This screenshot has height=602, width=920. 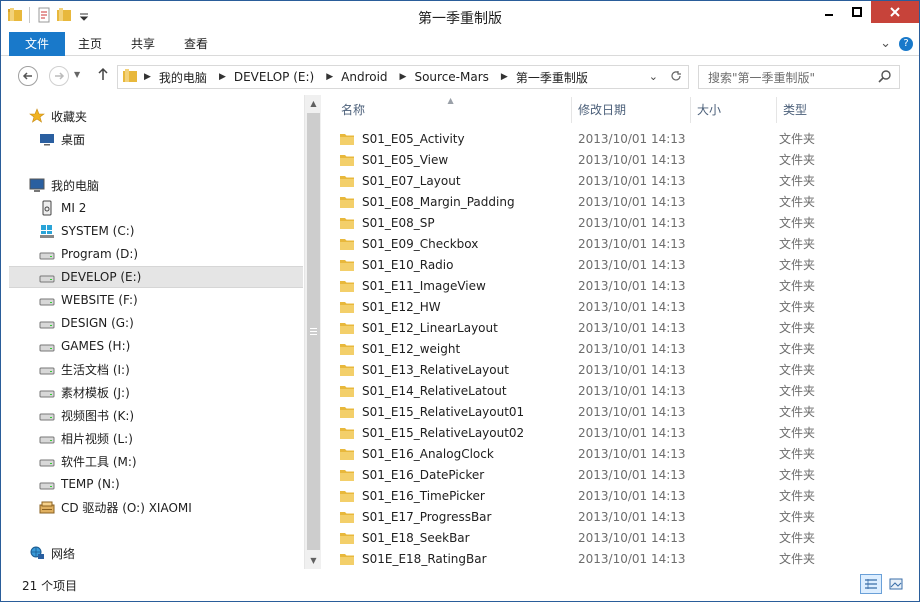 What do you see at coordinates (448, 181) in the screenshot?
I see `file-name-cell: S01_E07_Layout` at bounding box center [448, 181].